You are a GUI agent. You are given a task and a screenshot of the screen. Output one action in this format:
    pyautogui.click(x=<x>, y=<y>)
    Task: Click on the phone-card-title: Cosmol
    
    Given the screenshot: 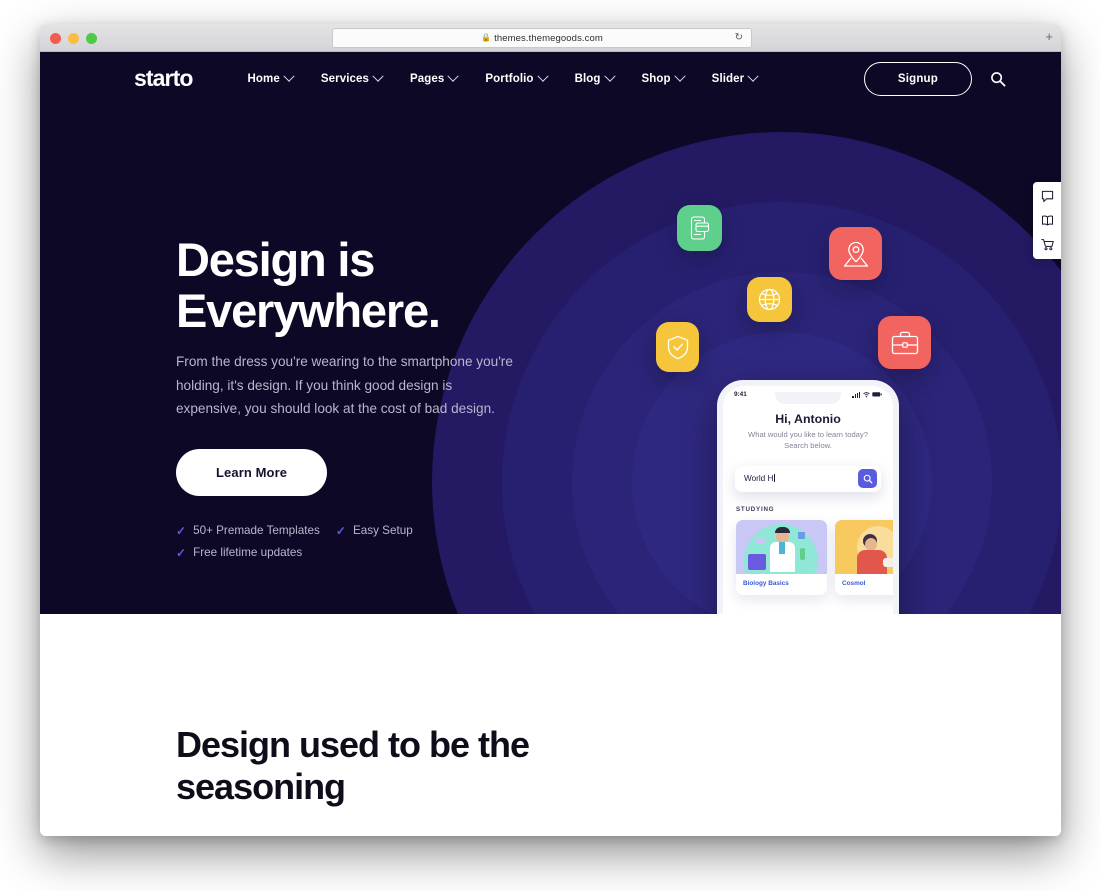 What is the action you would take?
    pyautogui.click(x=854, y=583)
    